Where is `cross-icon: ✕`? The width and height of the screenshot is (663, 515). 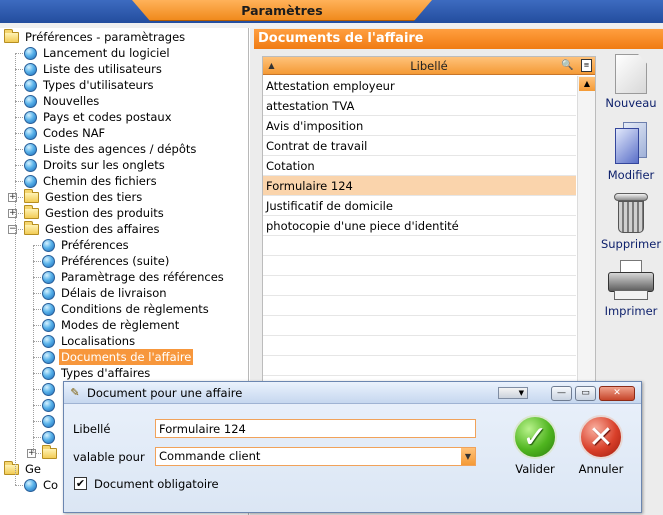
cross-icon: ✕ is located at coordinates (601, 437).